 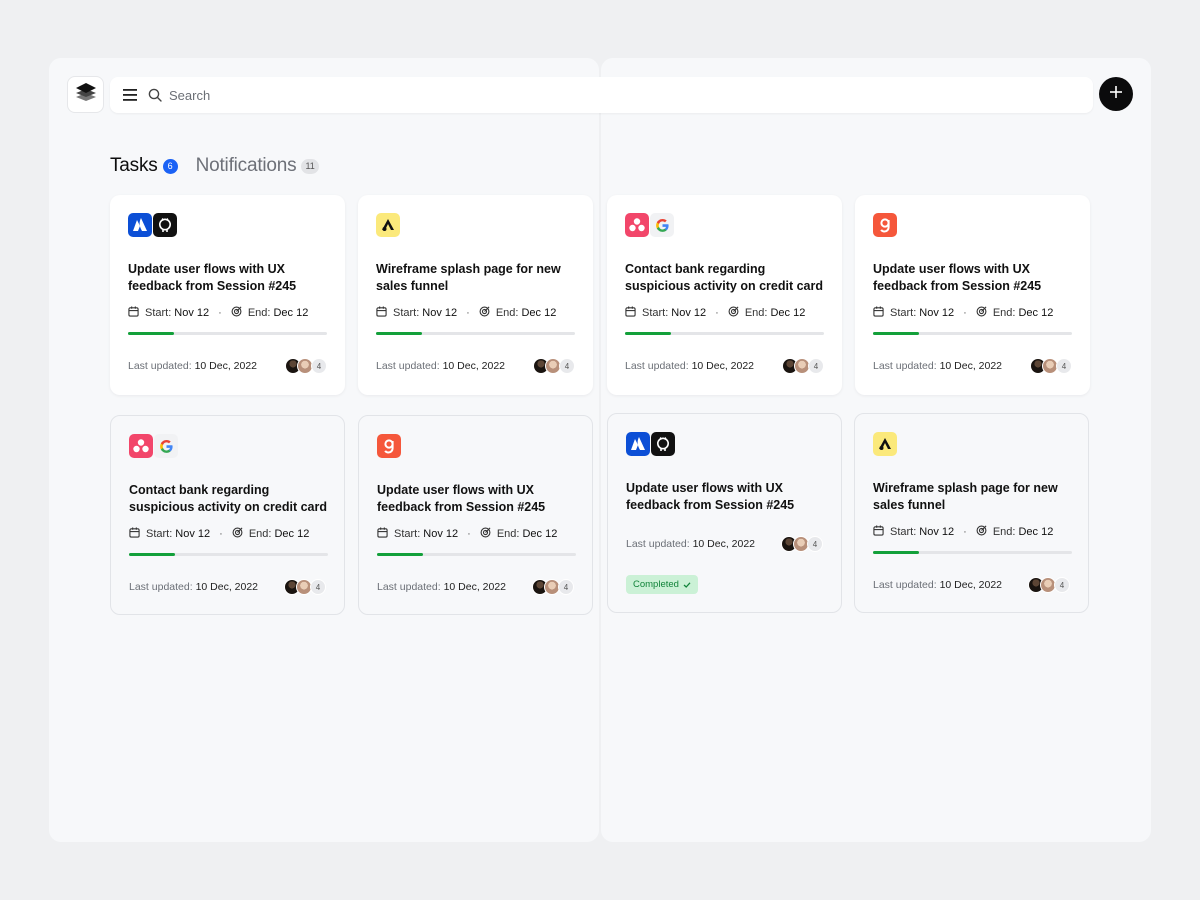 I want to click on menu-icon, so click(x=130, y=95).